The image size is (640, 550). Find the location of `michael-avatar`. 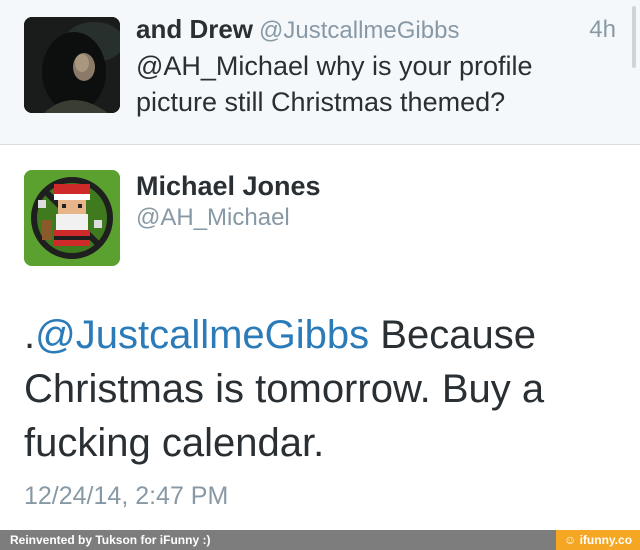

michael-avatar is located at coordinates (72, 218).